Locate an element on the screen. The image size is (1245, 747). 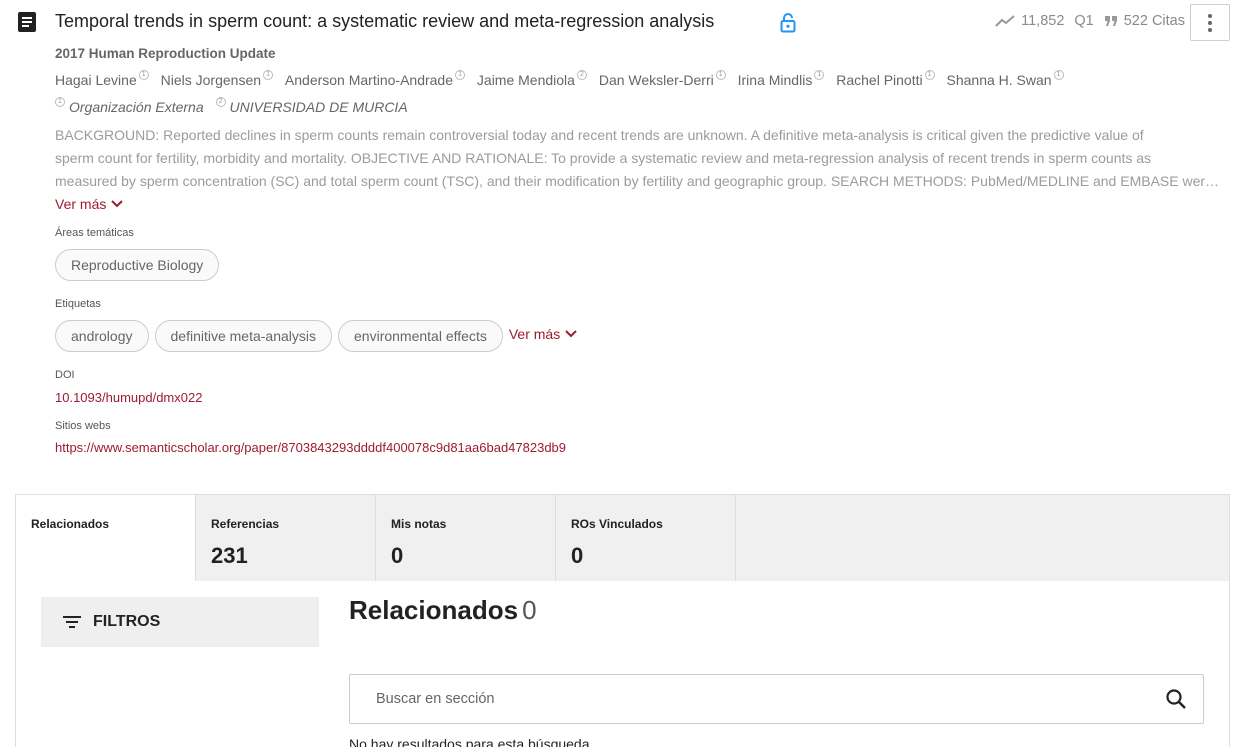
section-search is located at coordinates (776, 699).